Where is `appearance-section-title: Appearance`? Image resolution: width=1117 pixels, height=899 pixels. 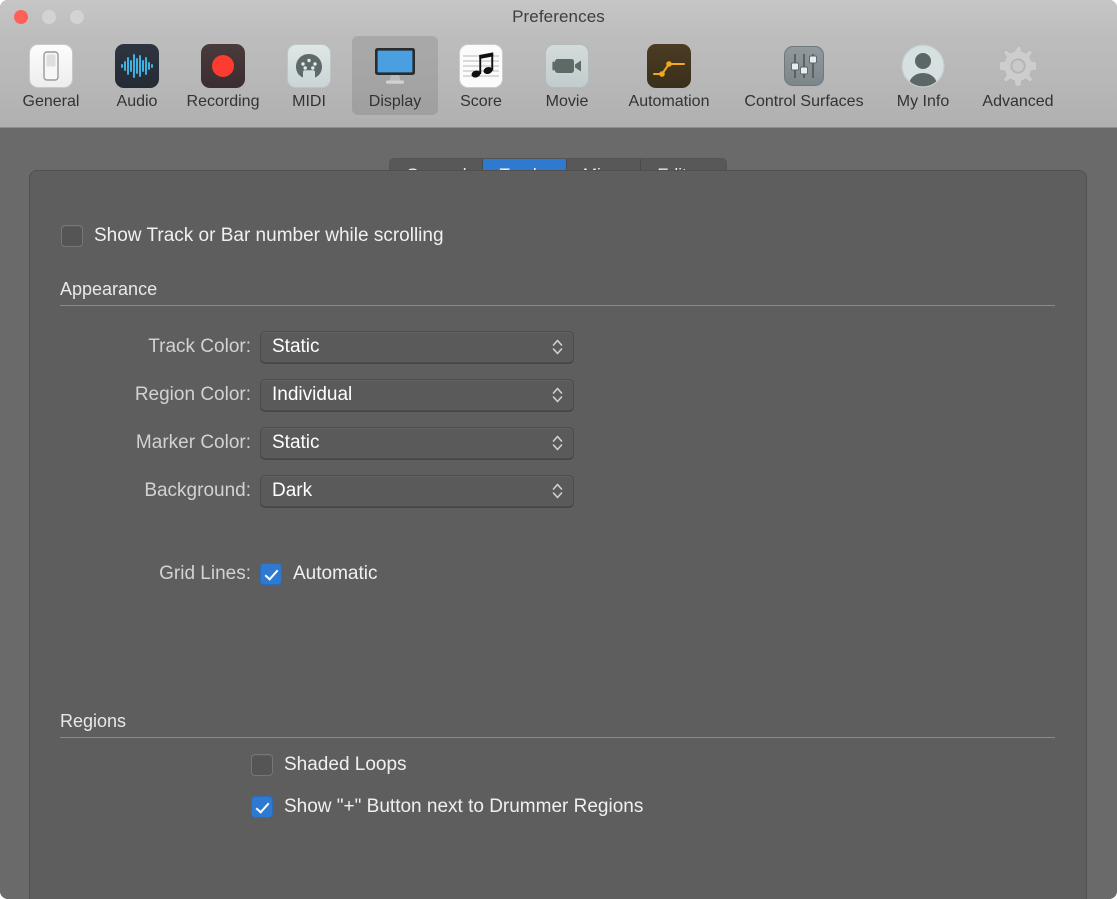 appearance-section-title: Appearance is located at coordinates (109, 289).